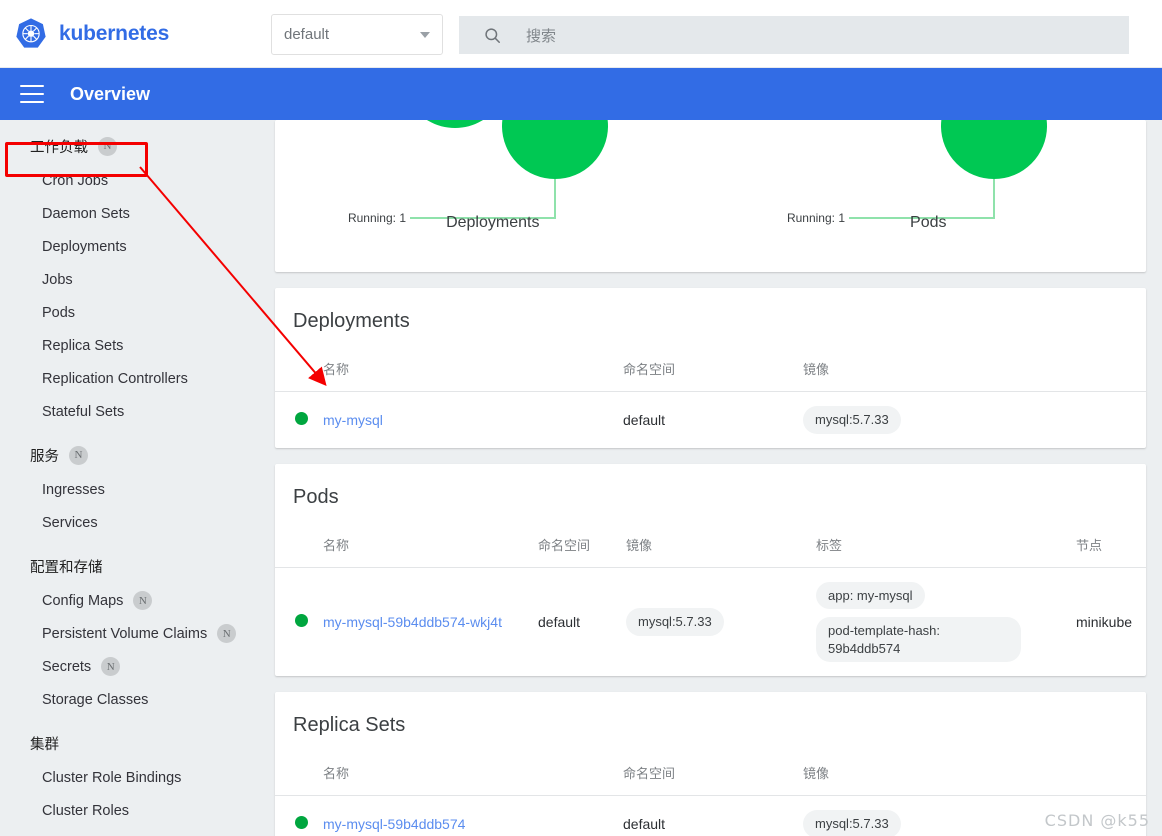 The image size is (1162, 836). Describe the element at coordinates (644, 419) in the screenshot. I see `deployment-namespace-cell: default` at that location.